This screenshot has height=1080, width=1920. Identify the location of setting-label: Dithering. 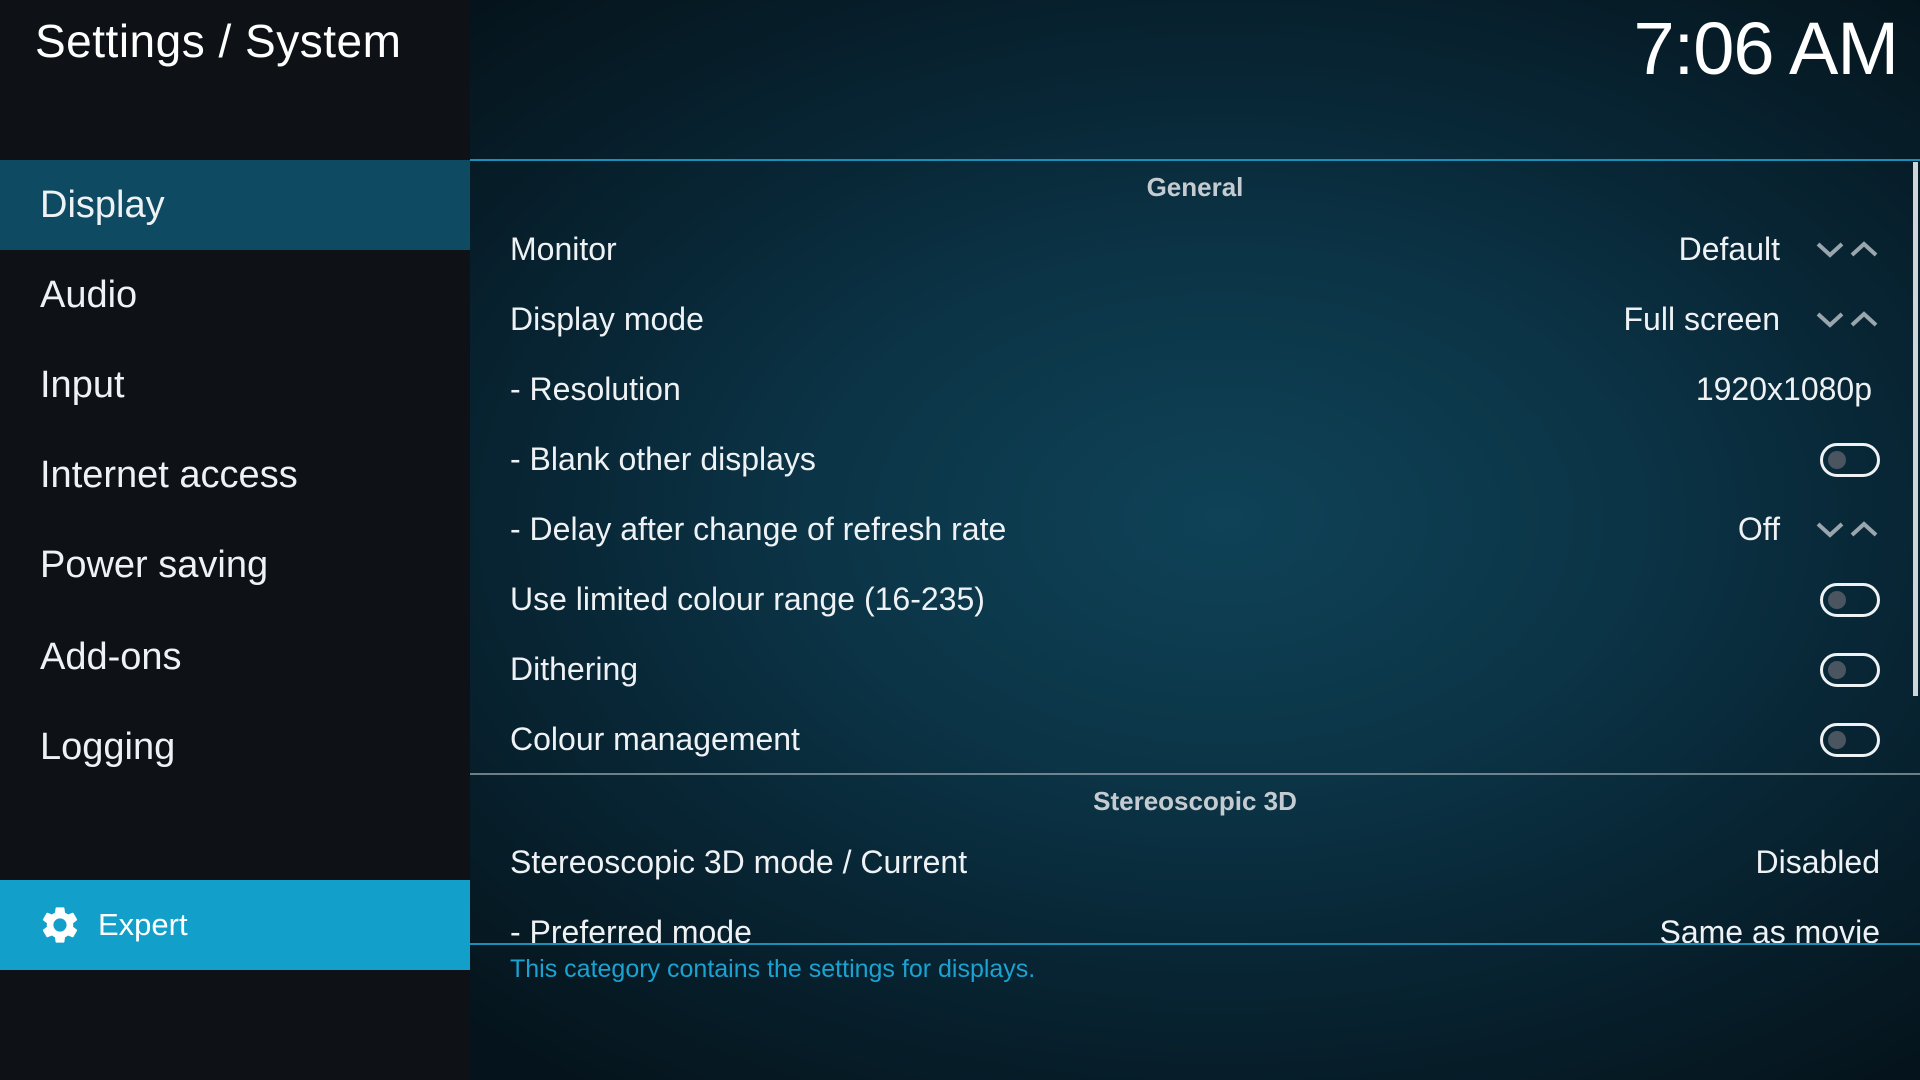
(574, 669).